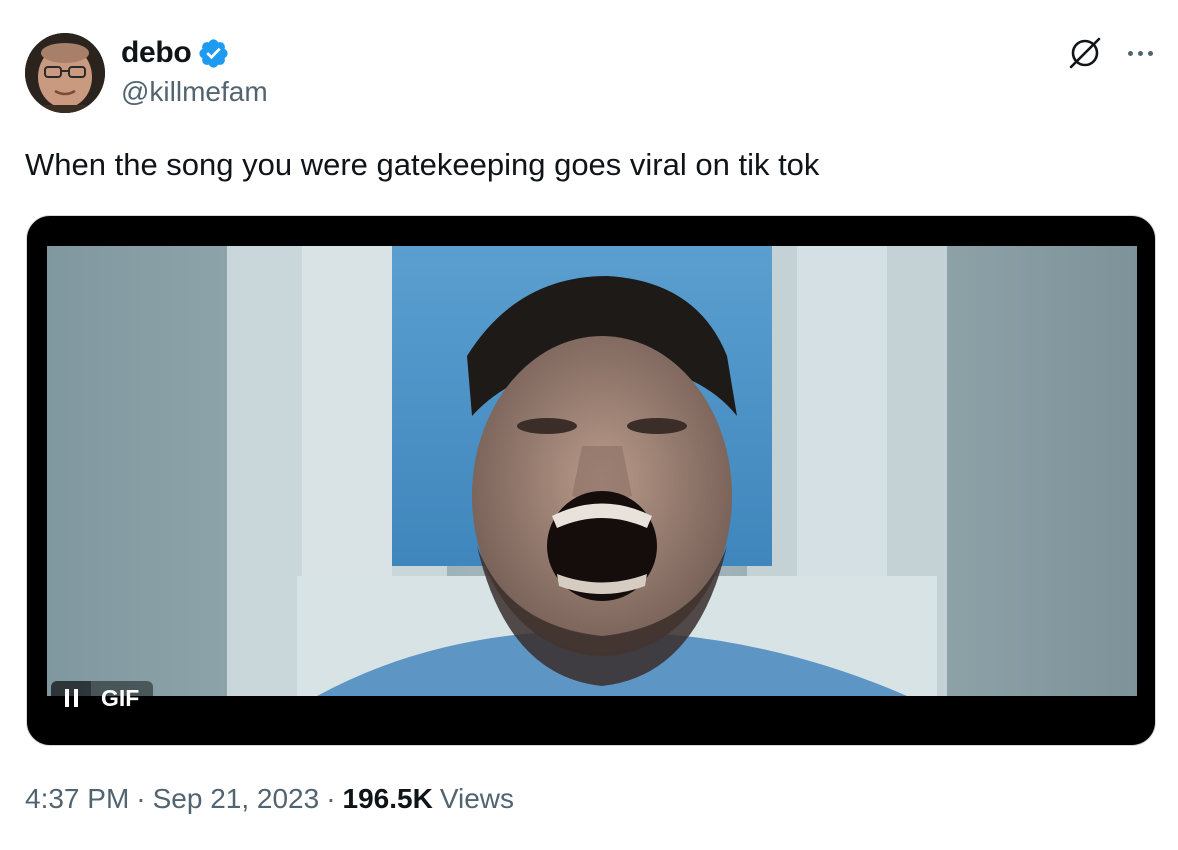 Image resolution: width=1178 pixels, height=850 pixels. I want to click on grok-icon, so click(1085, 53).